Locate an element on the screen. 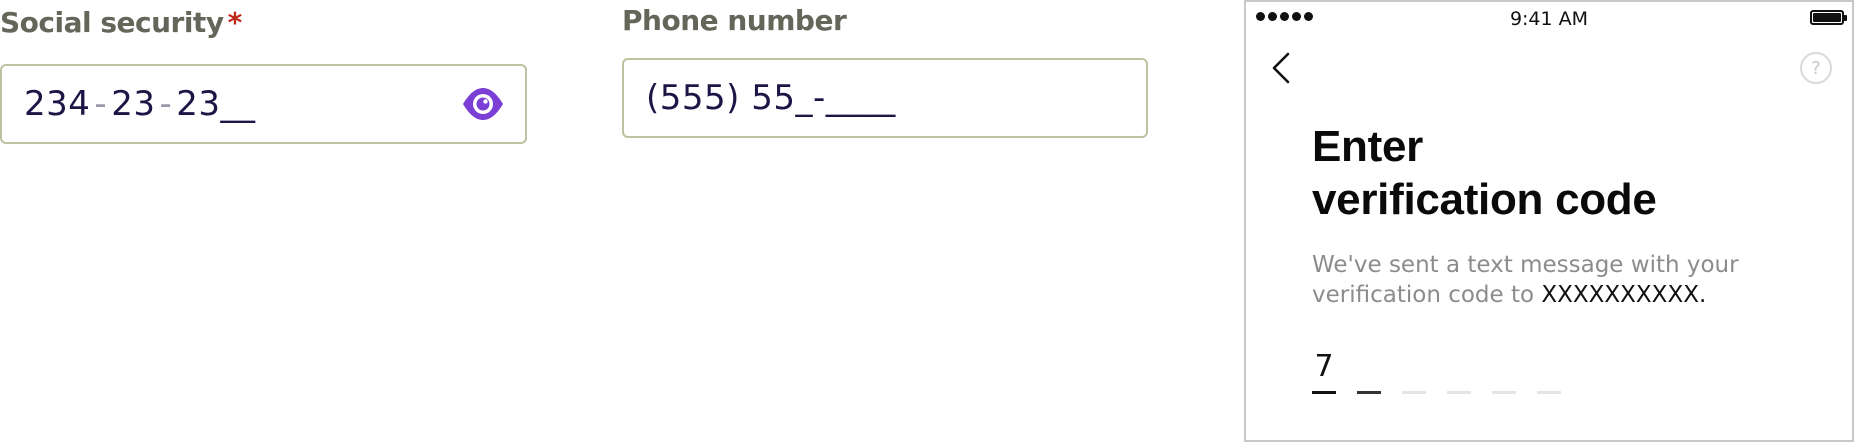  status-bar: 9:41 AM is located at coordinates (1549, 19).